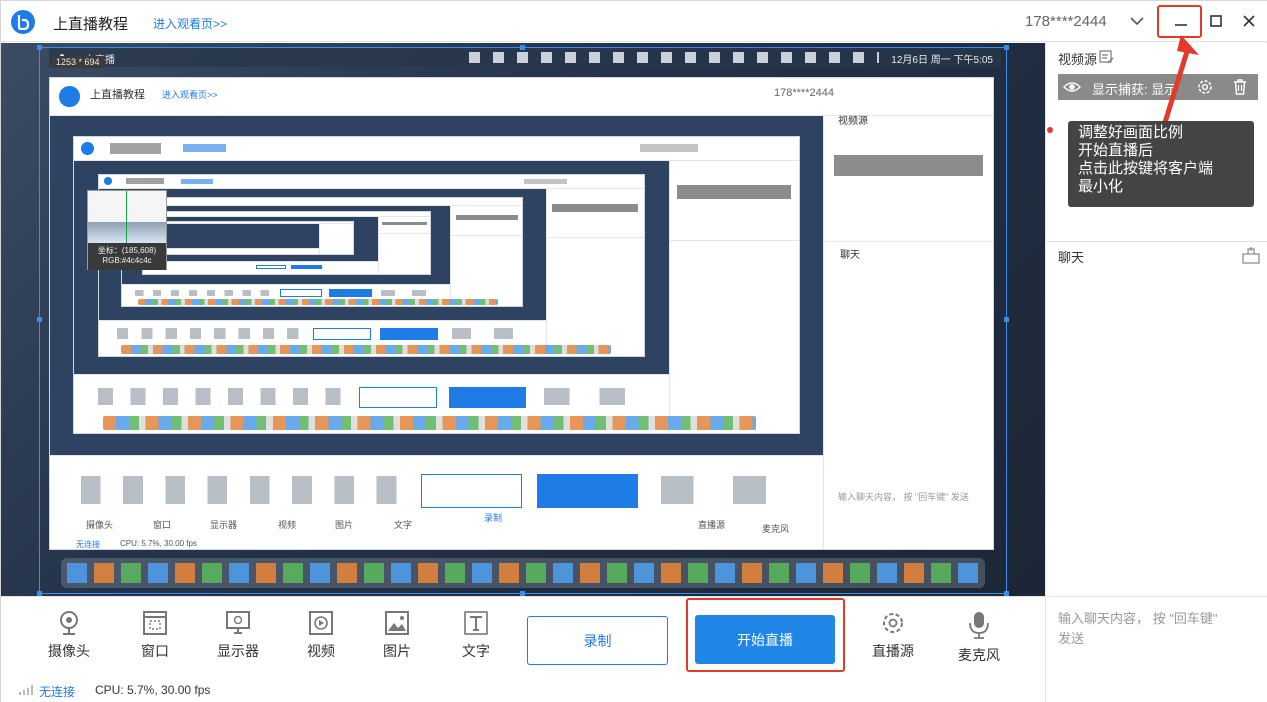 This screenshot has height=702, width=1267. Describe the element at coordinates (523, 689) in the screenshot. I see `status-bar: 无连接 CPU: 5.7%, 30.00 fps` at that location.